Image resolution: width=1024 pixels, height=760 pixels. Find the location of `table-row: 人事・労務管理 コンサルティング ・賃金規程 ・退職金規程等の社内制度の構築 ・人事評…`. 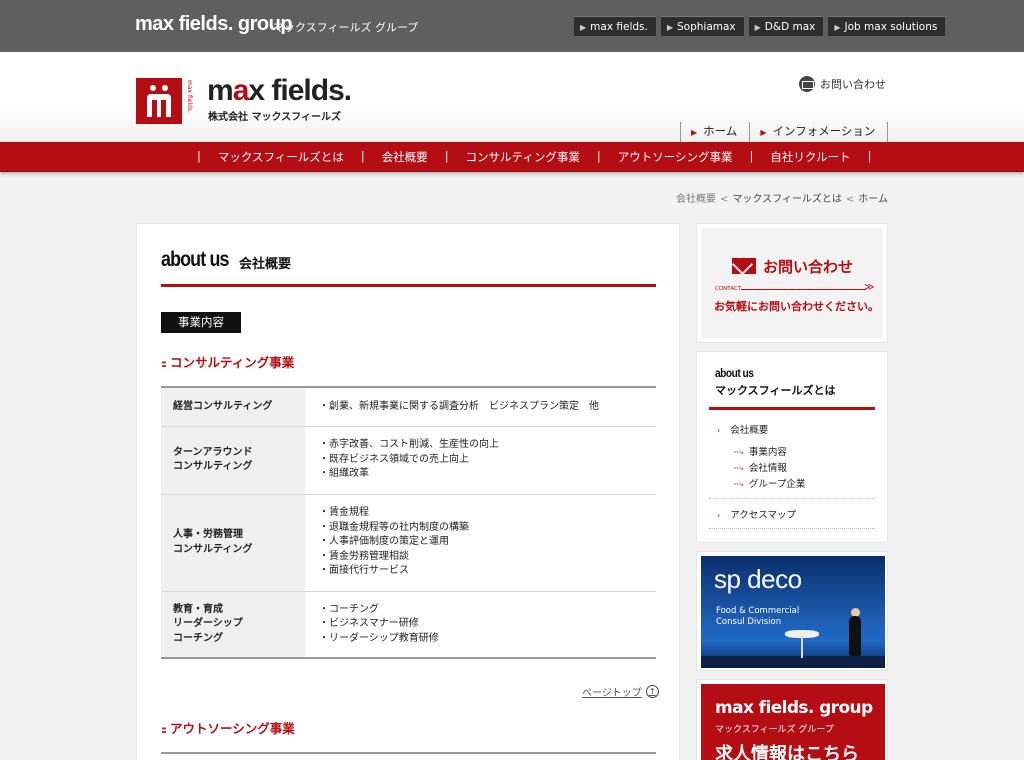

table-row: 人事・労務管理 コンサルティング ・賃金規程 ・退職金規程等の社内制度の構築 ・人事評… is located at coordinates (408, 543).